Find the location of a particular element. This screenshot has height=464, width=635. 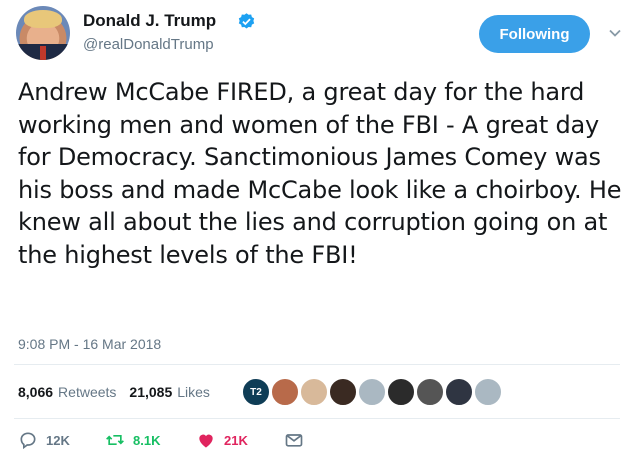

author-handle: @realDonaldTrump is located at coordinates (148, 44).